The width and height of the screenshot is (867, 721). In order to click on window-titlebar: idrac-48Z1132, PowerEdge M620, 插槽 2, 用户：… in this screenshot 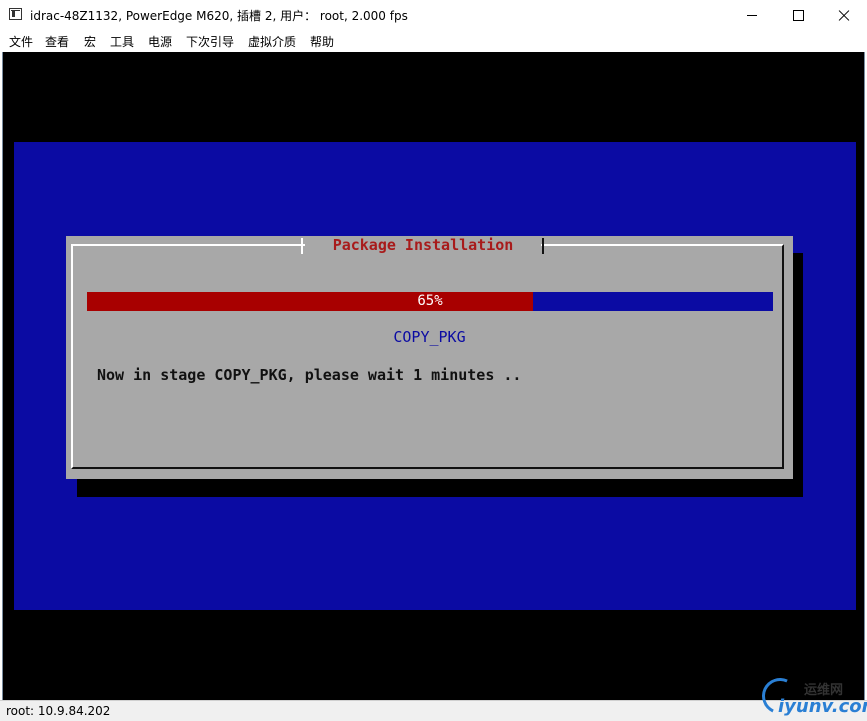, I will do `click(433, 15)`.